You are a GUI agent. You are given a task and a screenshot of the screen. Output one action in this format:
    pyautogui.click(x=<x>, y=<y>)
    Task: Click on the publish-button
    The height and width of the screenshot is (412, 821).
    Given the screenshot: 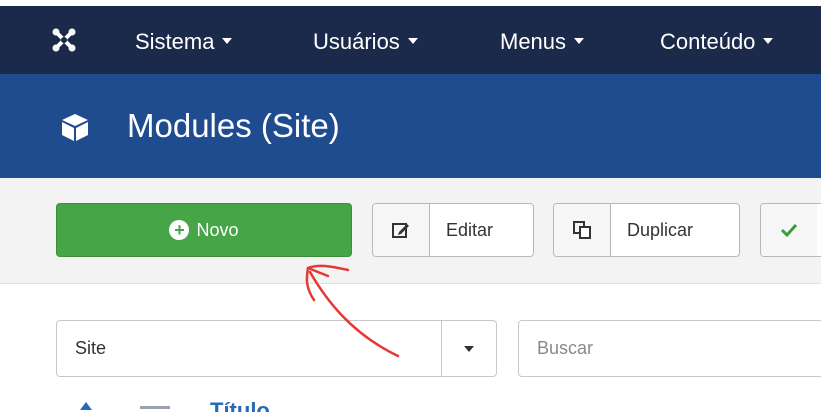 What is the action you would take?
    pyautogui.click(x=790, y=230)
    